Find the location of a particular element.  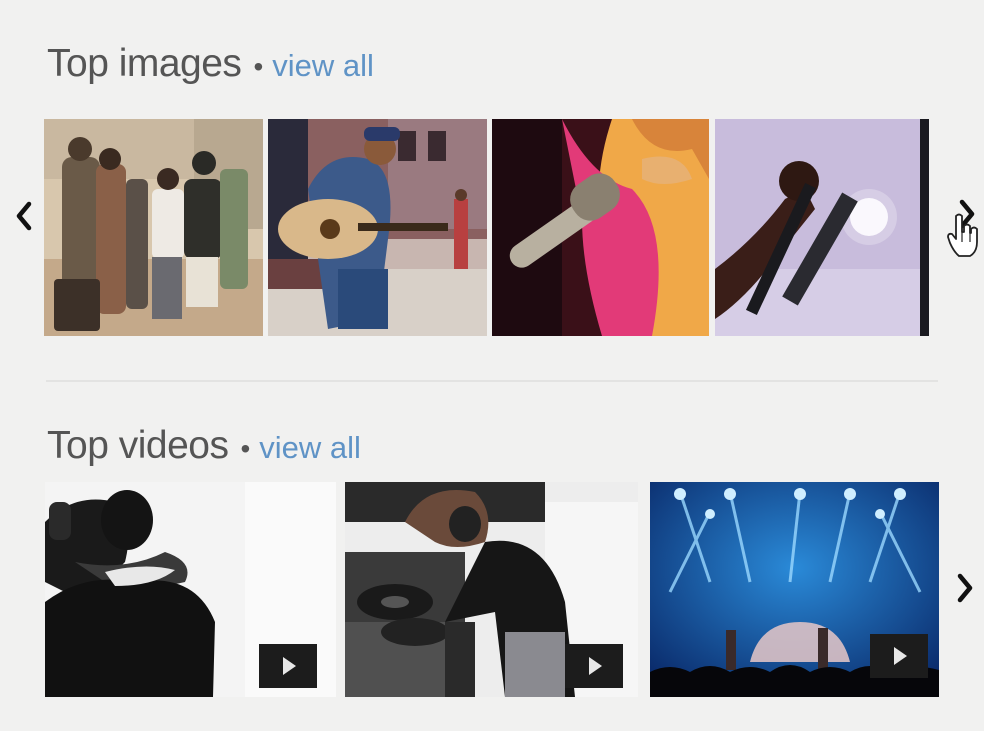

top-images-view-all-link: view all is located at coordinates (323, 66).